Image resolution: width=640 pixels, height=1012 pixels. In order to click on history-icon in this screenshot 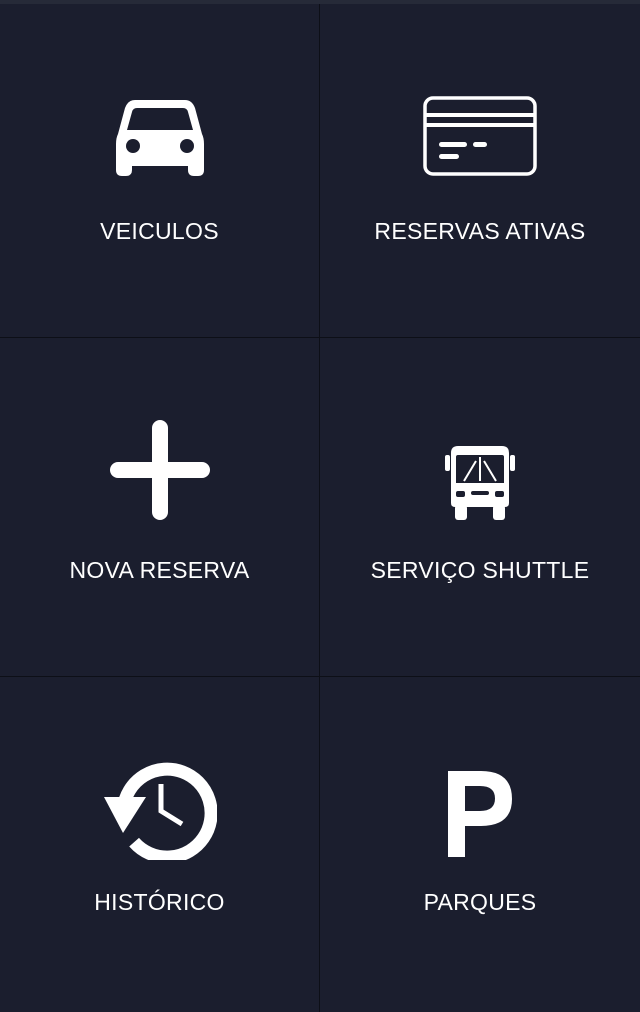, I will do `click(160, 811)`.